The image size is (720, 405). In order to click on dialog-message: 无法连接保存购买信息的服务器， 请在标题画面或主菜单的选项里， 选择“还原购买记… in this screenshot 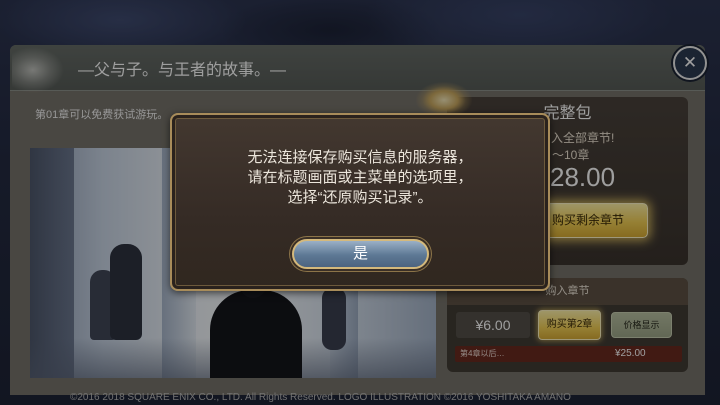, I will do `click(360, 178)`.